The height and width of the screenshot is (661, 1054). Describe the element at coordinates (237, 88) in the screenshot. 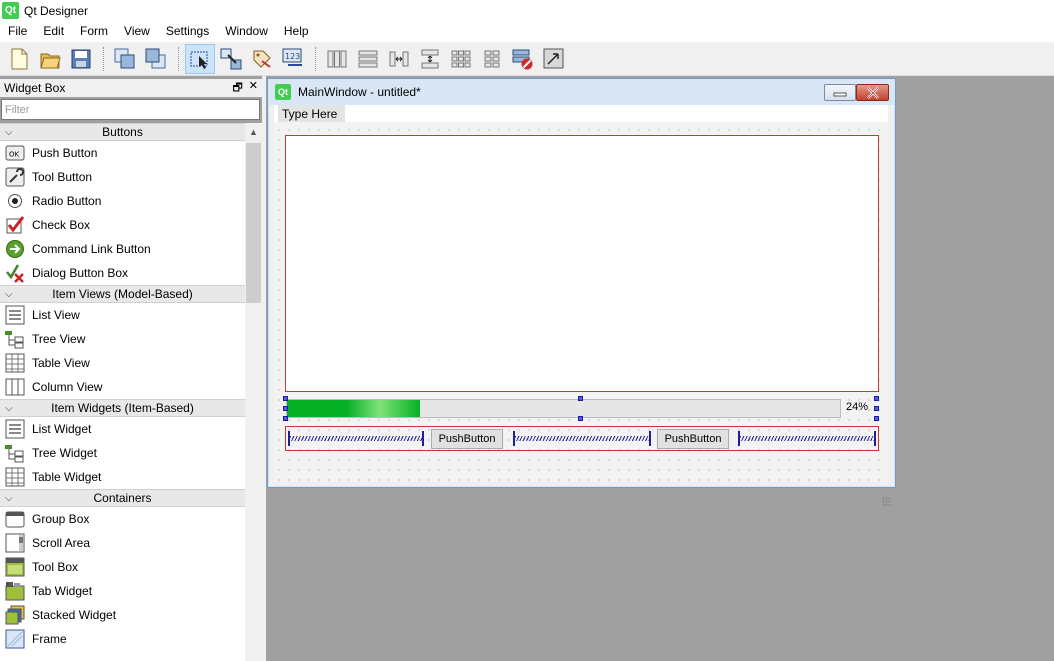

I see `float-icon: 🗗` at that location.